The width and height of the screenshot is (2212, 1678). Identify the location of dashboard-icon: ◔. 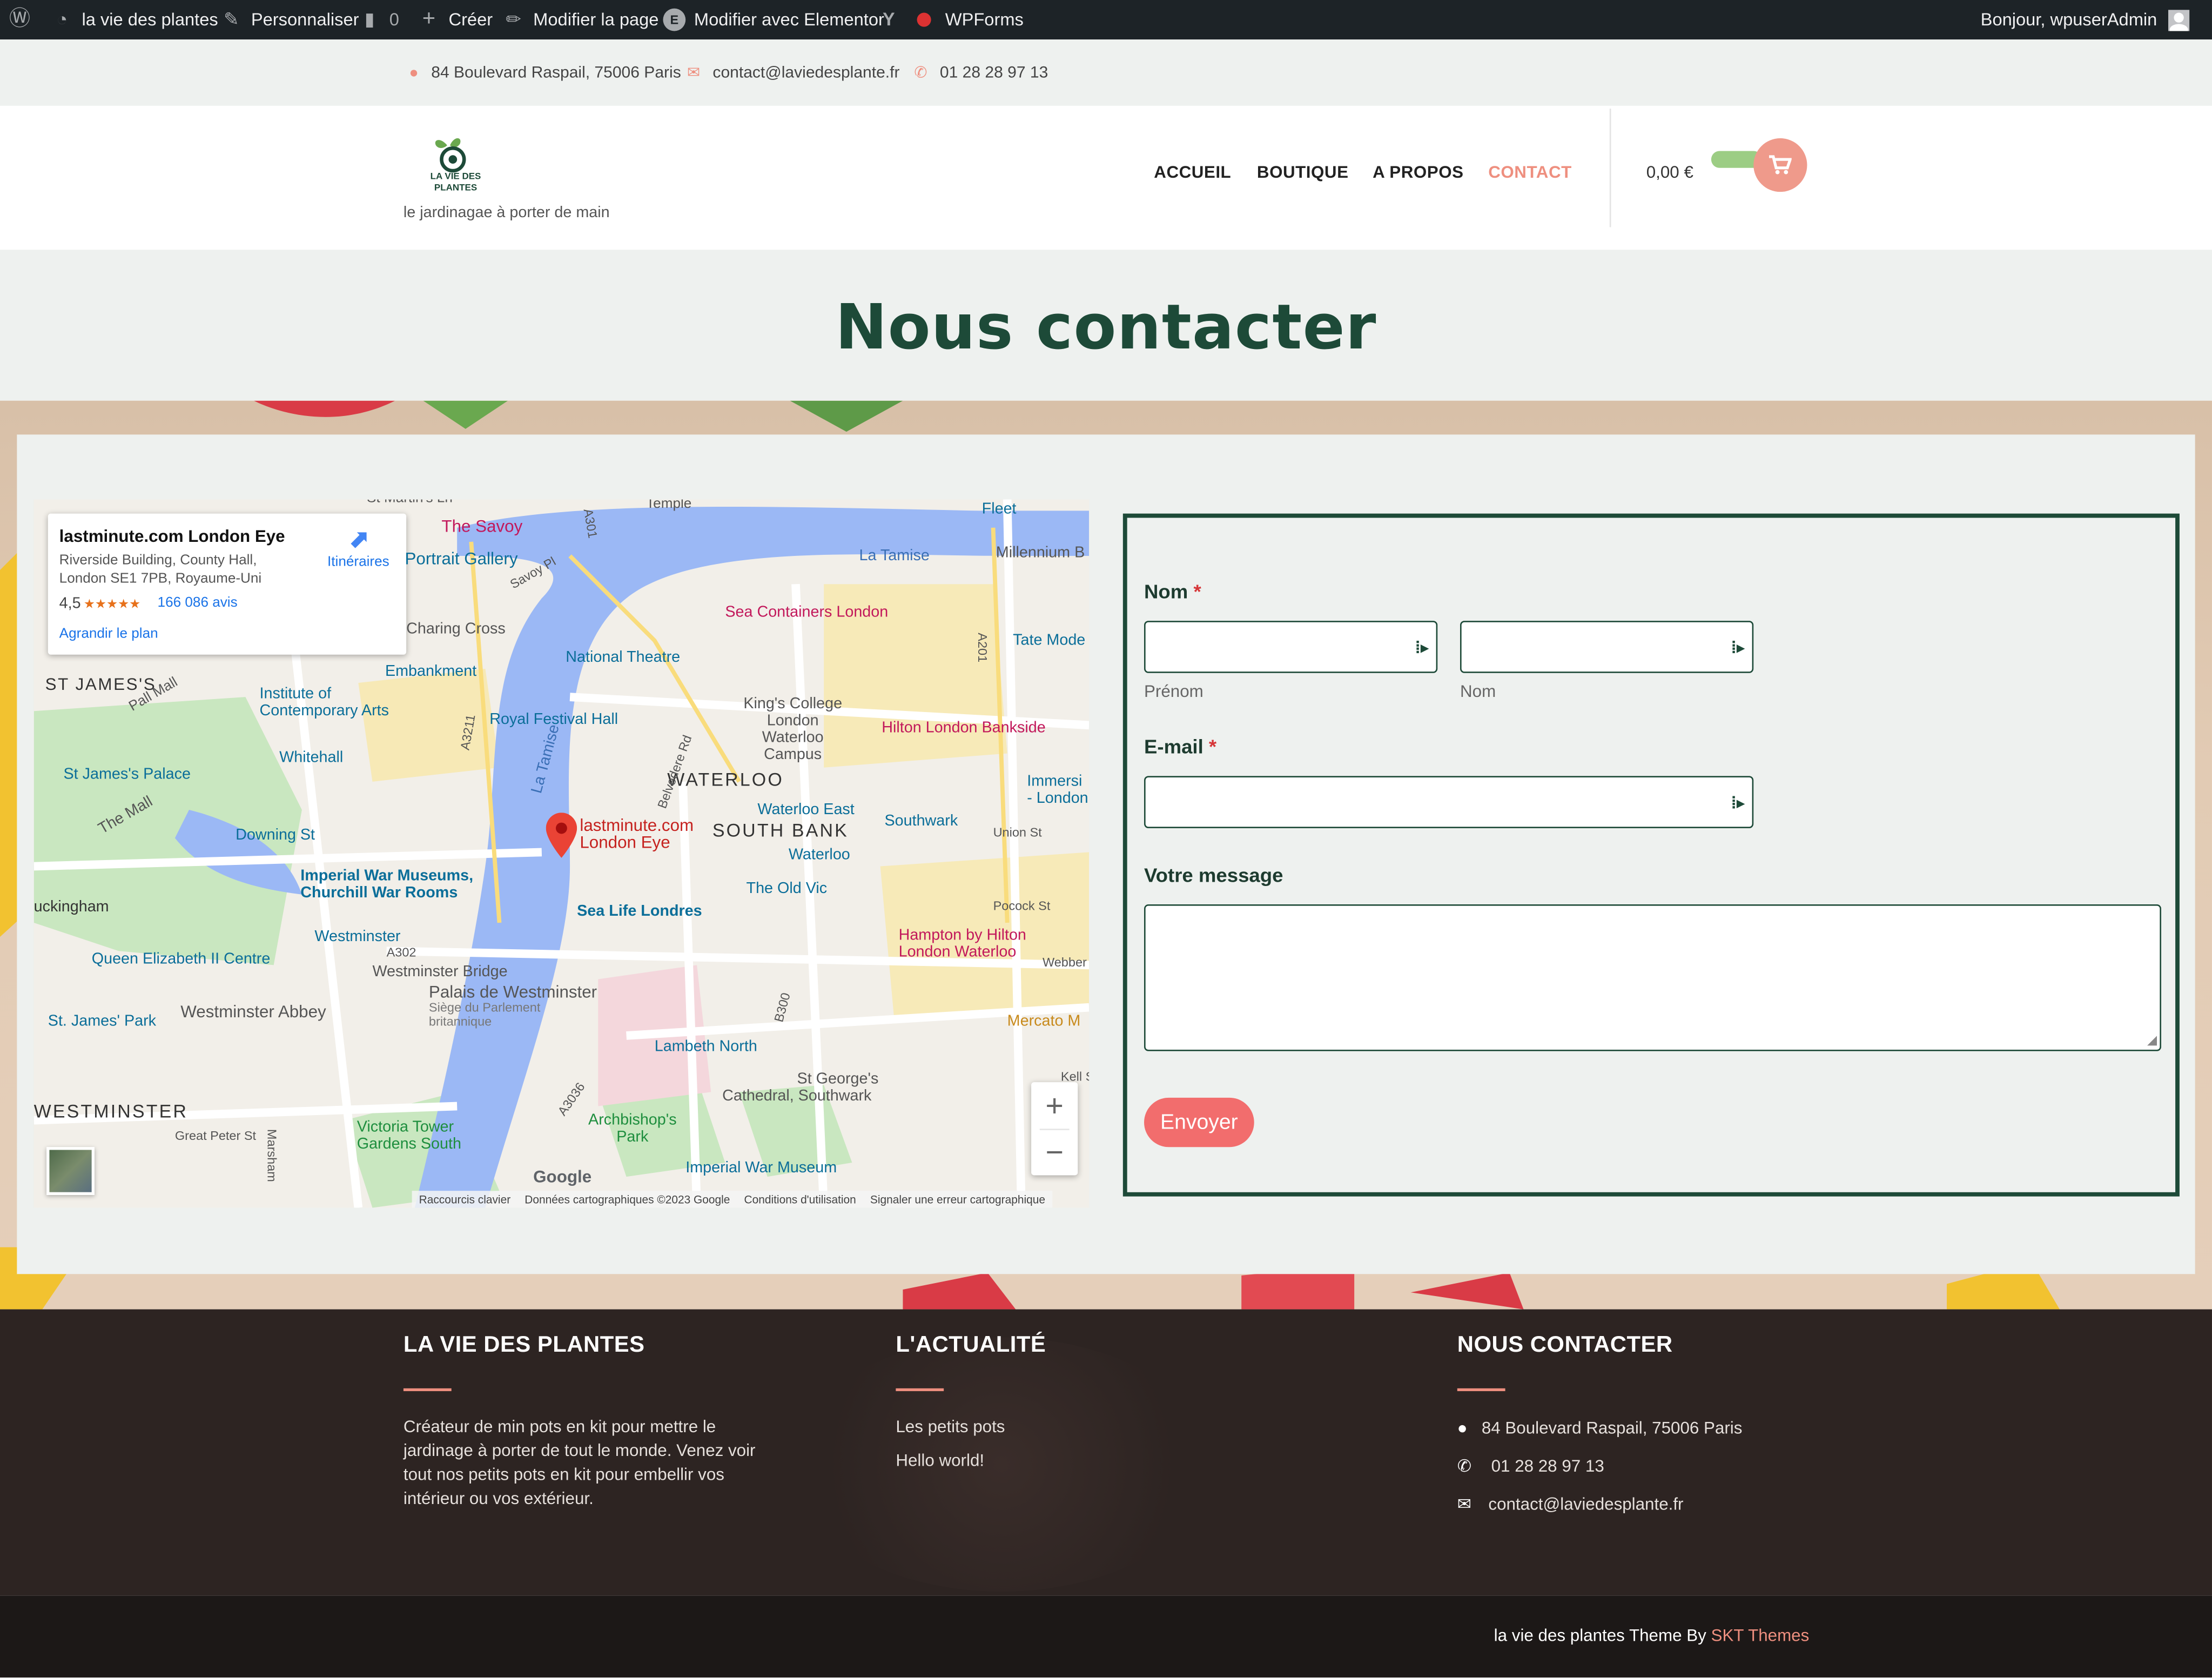
(62, 19).